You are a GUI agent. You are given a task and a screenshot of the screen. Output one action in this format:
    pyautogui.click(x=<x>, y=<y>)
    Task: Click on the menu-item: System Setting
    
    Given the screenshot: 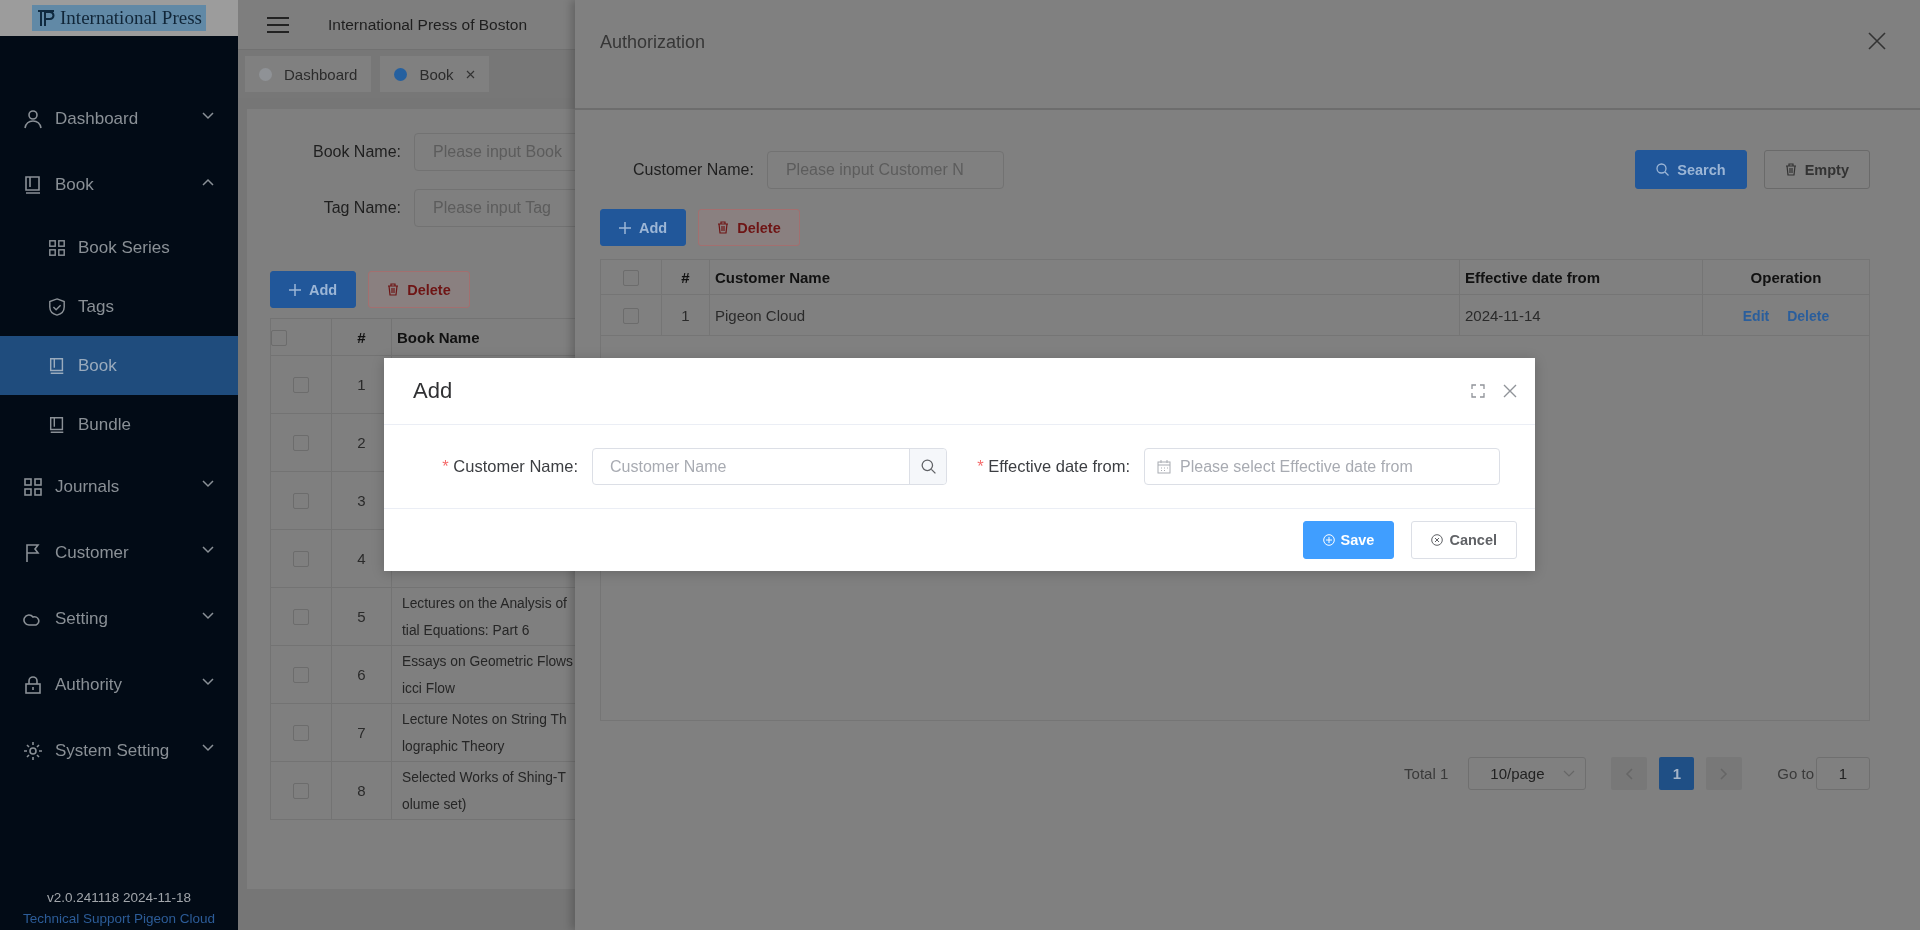 What is the action you would take?
    pyautogui.click(x=119, y=751)
    